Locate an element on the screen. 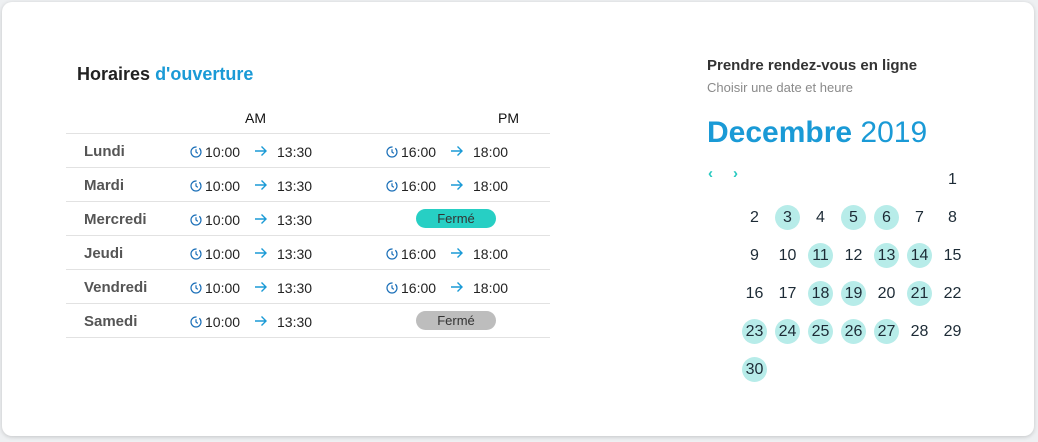 This screenshot has height=442, width=1038. calendar-day: 7 is located at coordinates (919, 217).